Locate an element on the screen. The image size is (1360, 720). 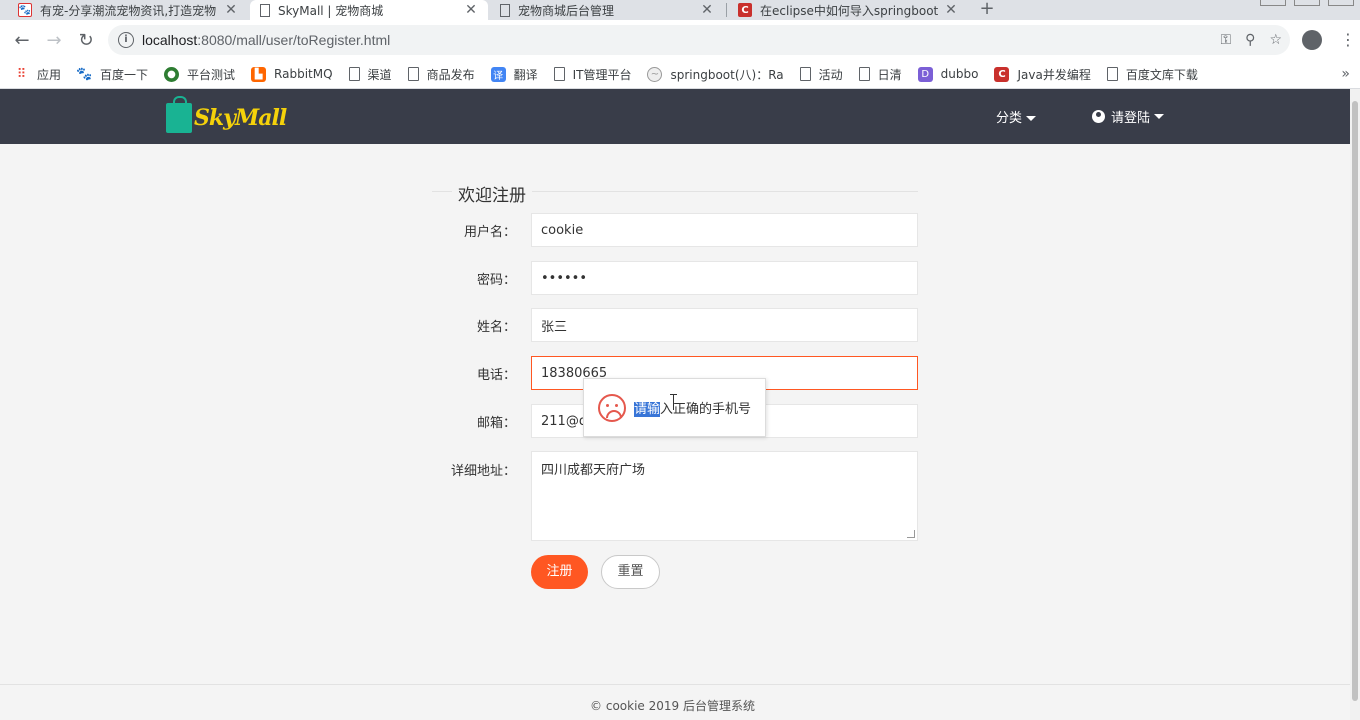
new-tab-button: + is located at coordinates (987, 10).